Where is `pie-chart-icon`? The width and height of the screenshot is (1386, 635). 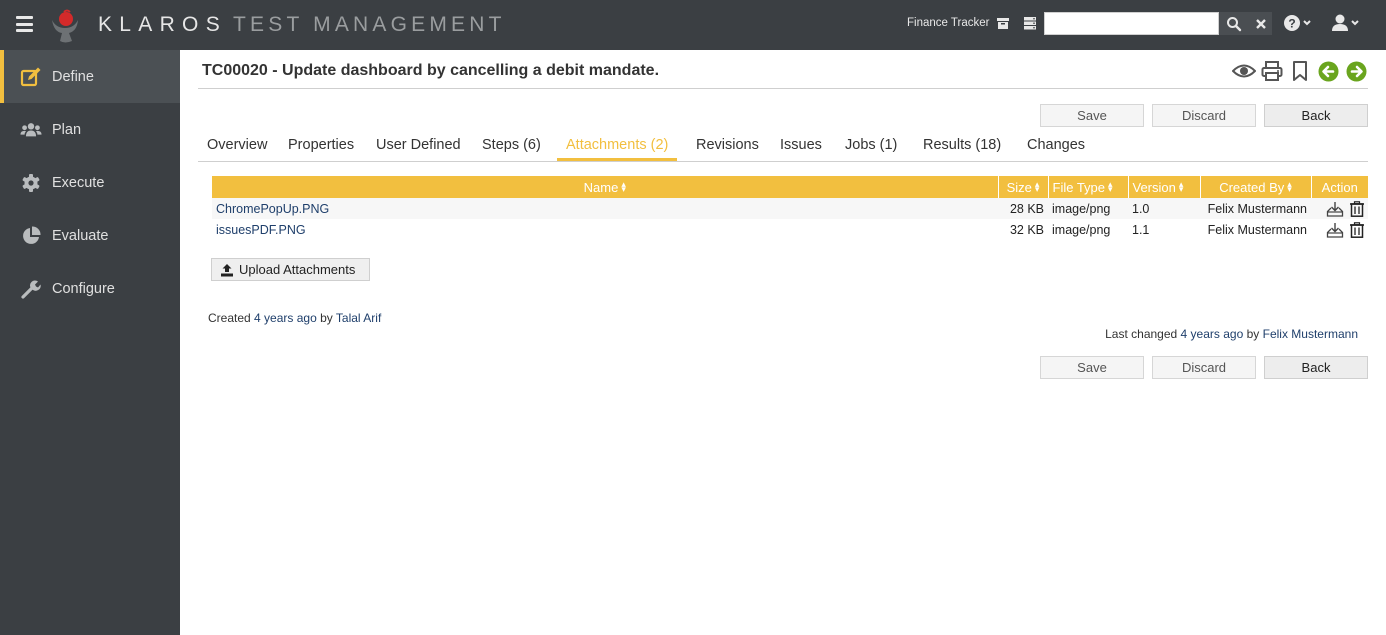
pie-chart-icon is located at coordinates (31, 236).